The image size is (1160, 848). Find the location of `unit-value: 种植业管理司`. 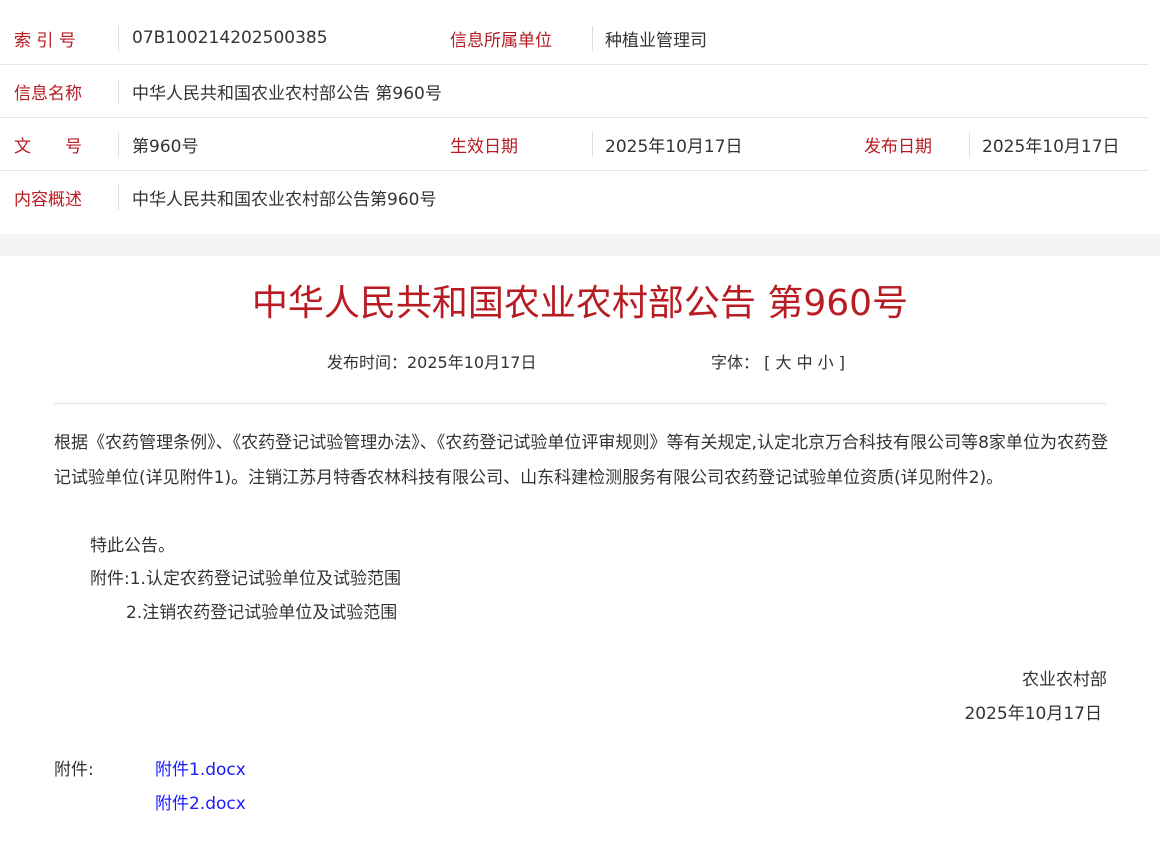

unit-value: 种植业管理司 is located at coordinates (656, 40).